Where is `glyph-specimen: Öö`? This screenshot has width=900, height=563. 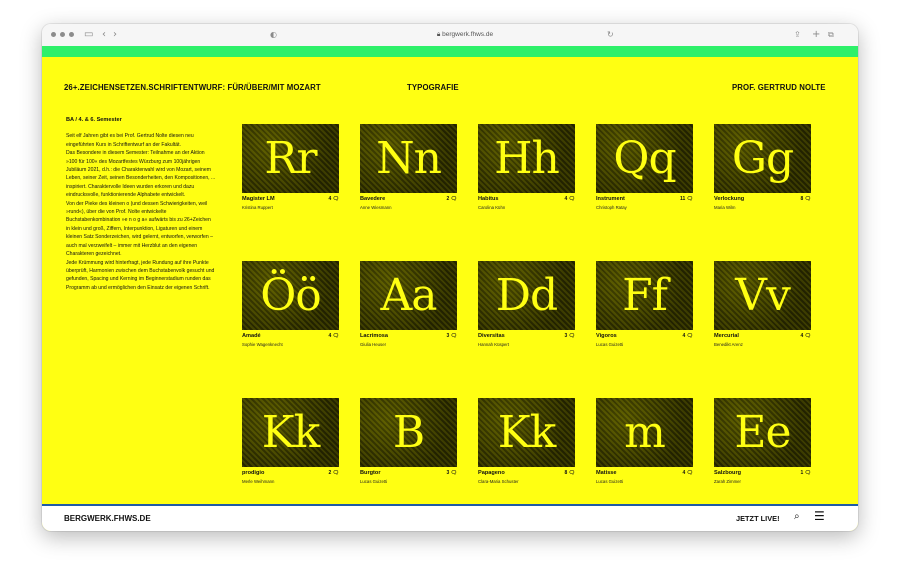
glyph-specimen: Öö is located at coordinates (291, 295).